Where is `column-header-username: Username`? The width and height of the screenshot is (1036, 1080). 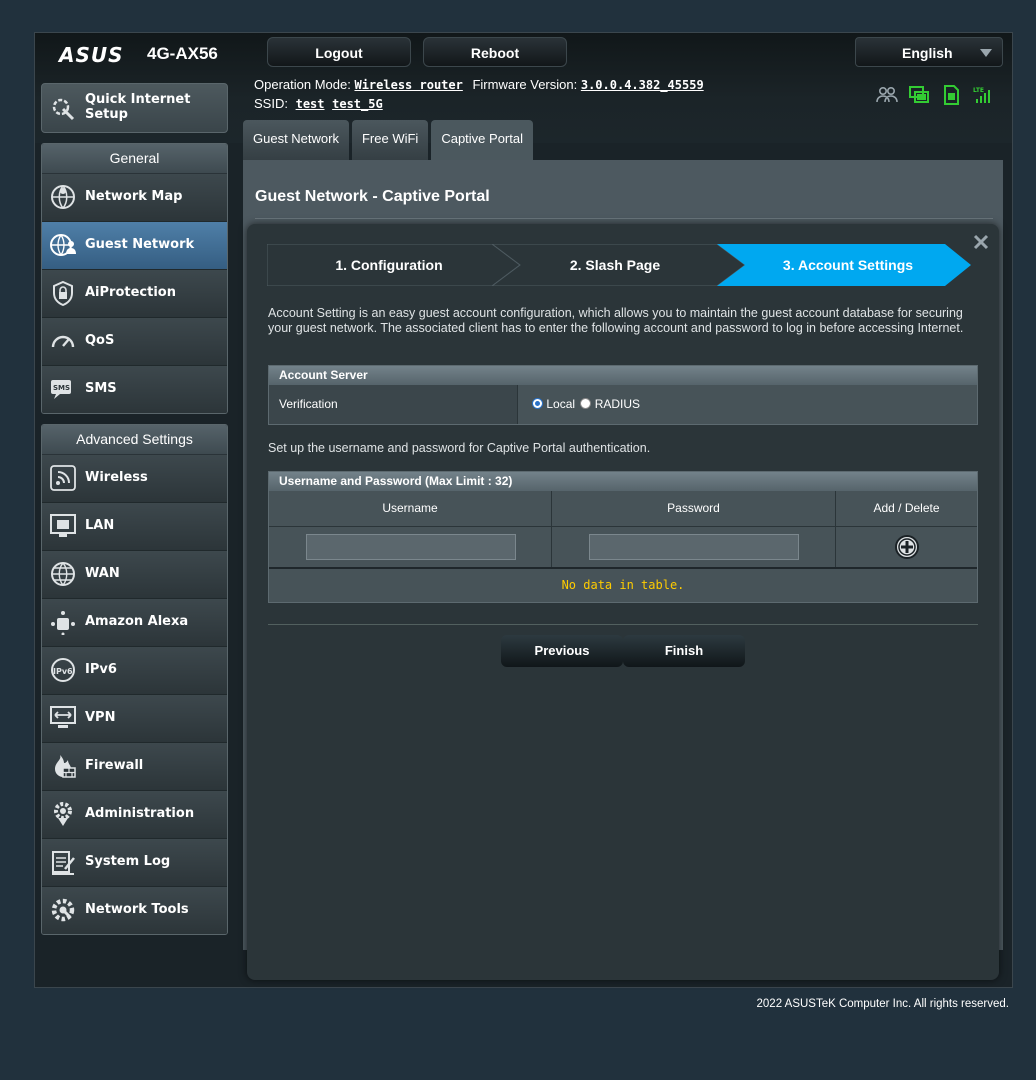 column-header-username: Username is located at coordinates (410, 508).